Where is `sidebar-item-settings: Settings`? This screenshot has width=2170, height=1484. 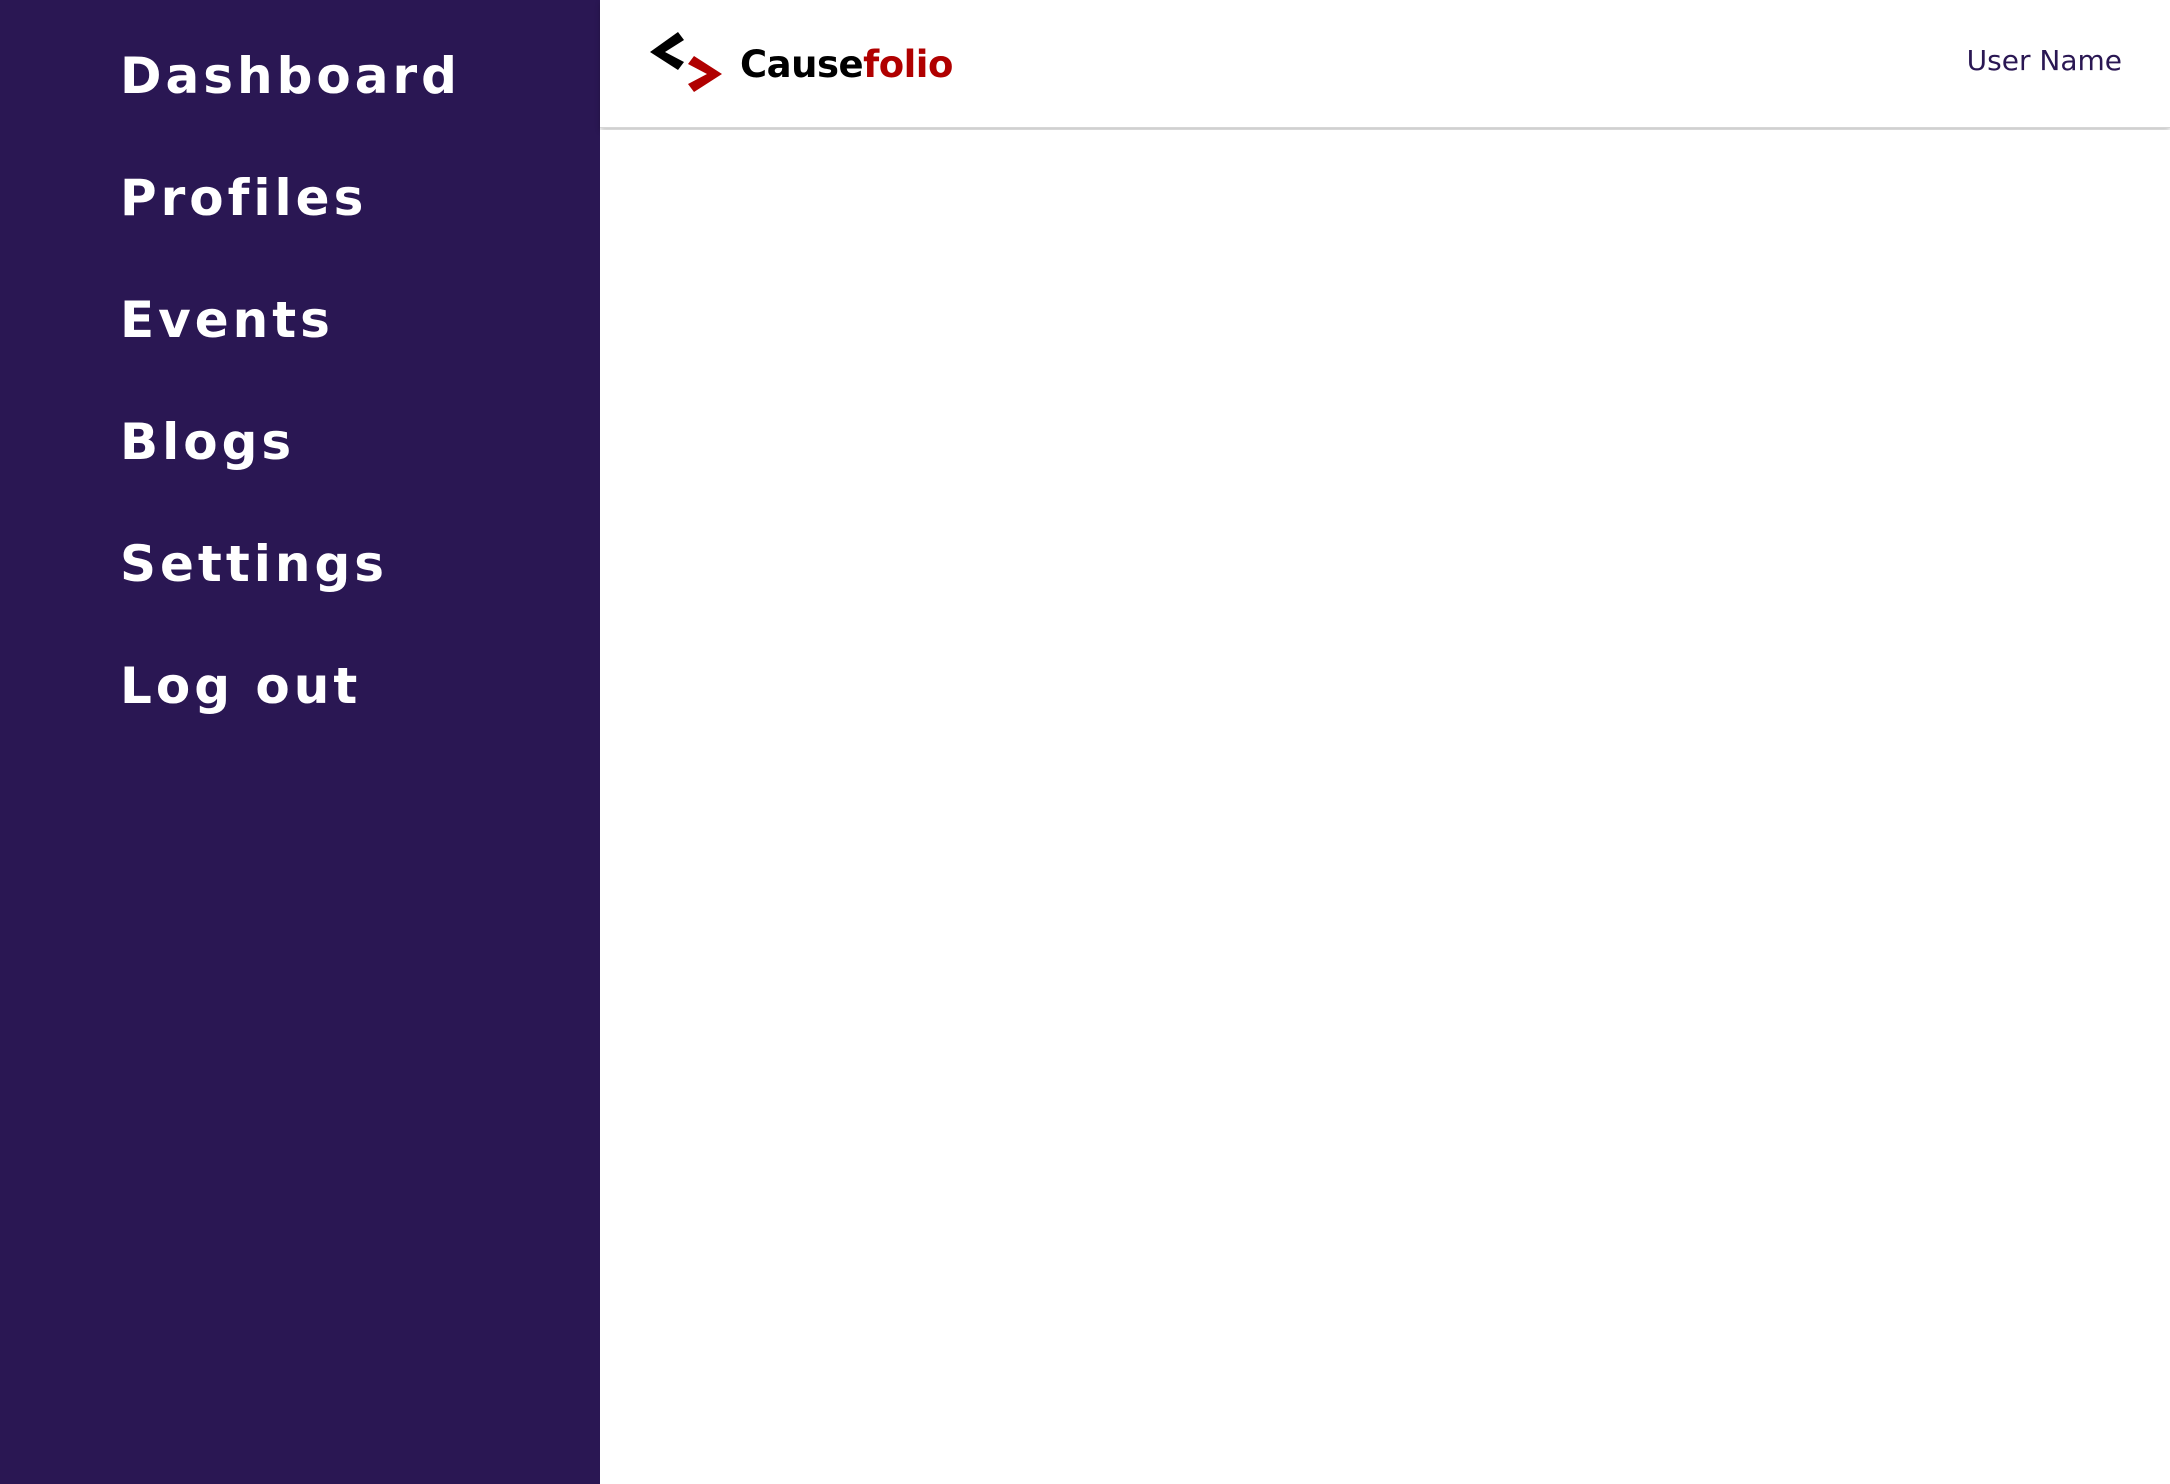 sidebar-item-settings: Settings is located at coordinates (290, 589).